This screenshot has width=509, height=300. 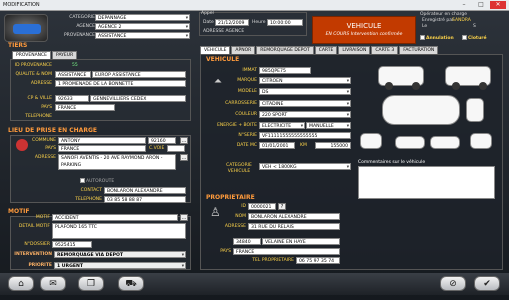 I want to click on autoroute-label: AUTOROUTE, so click(x=100, y=181).